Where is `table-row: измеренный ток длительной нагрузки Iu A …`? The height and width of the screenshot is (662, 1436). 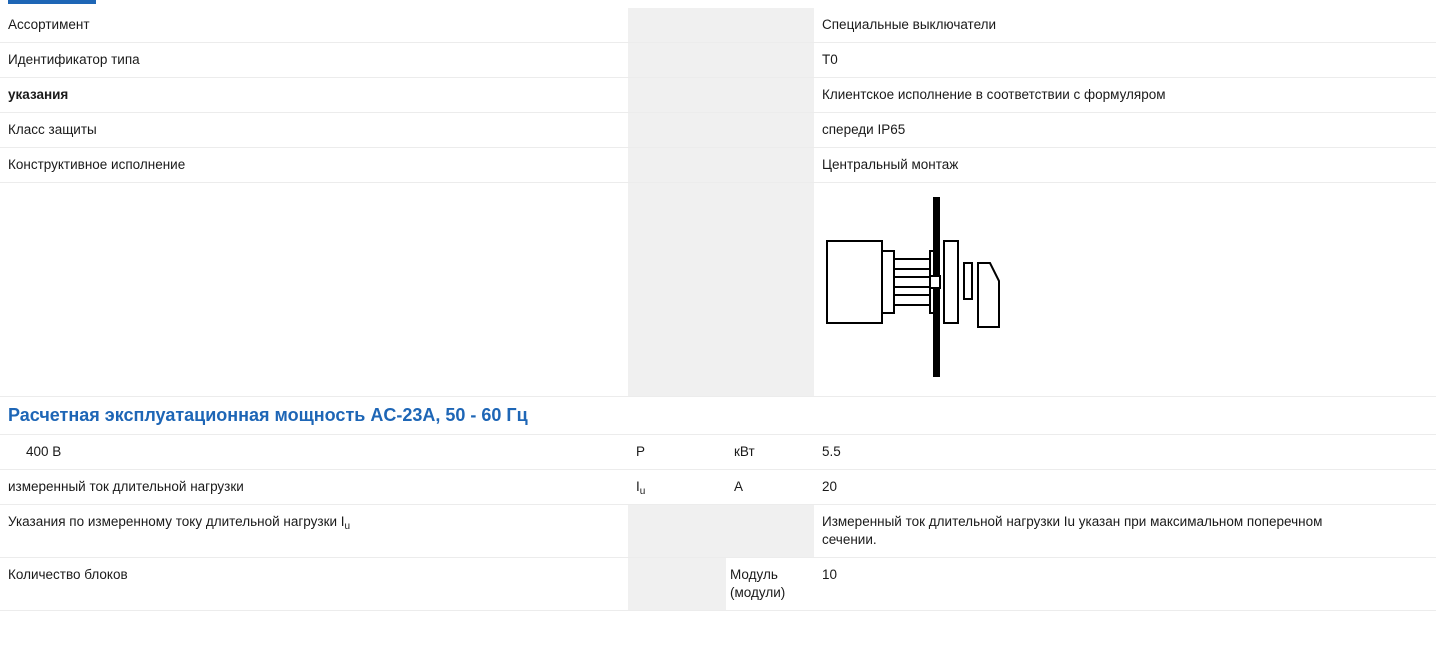 table-row: измеренный ток длительной нагрузки Iu A … is located at coordinates (718, 487).